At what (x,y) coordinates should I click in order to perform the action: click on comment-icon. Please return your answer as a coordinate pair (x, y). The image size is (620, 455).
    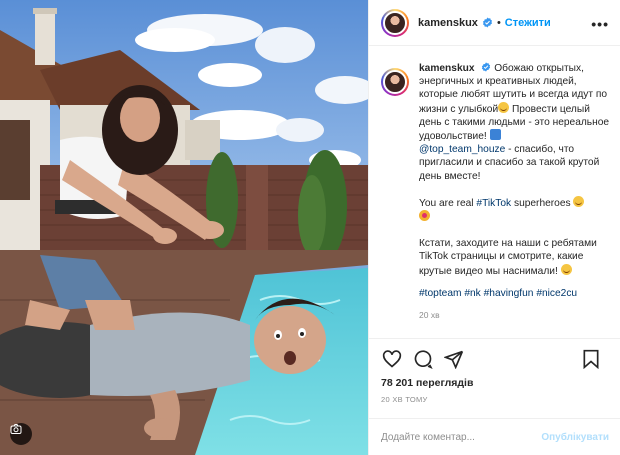
    Looking at the image, I should click on (423, 359).